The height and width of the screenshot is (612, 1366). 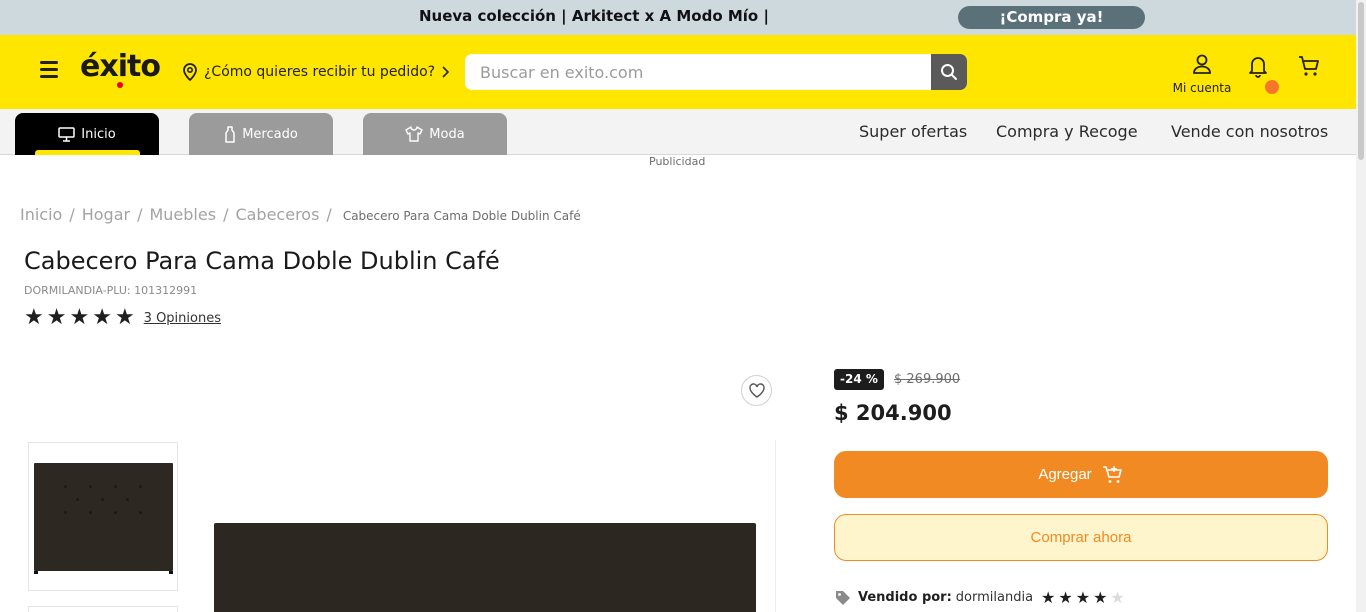 I want to click on breadcrumb-item-inicio: Inicio, so click(x=41, y=214).